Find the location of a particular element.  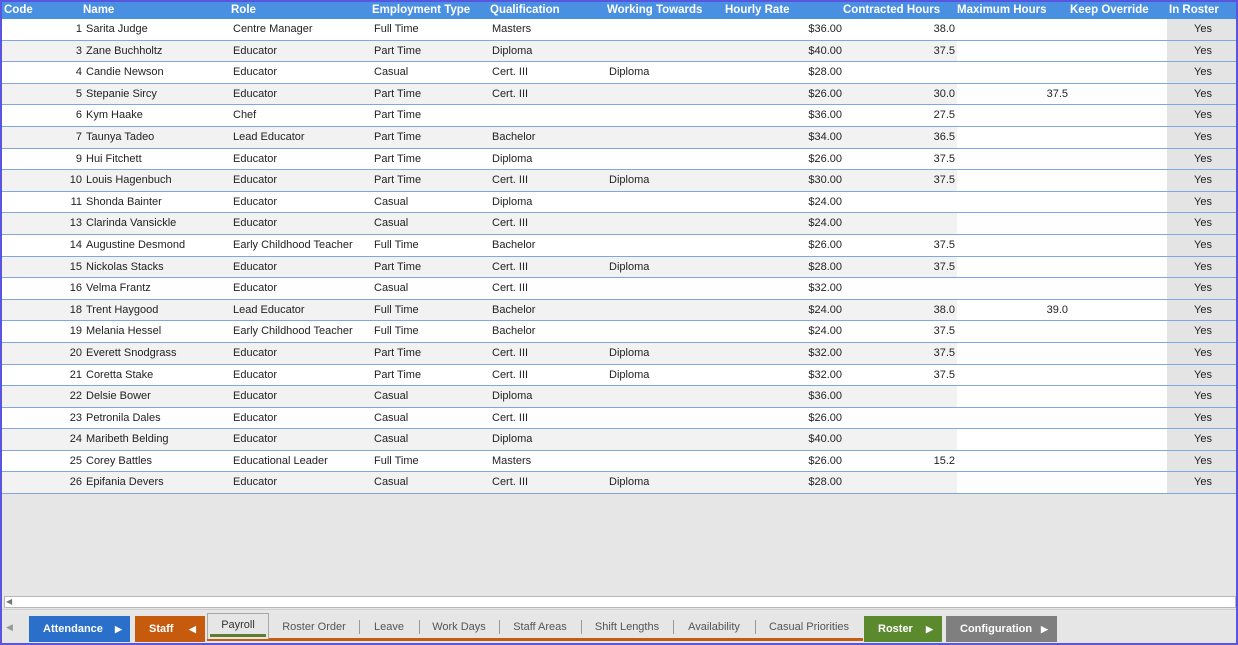

cell-name: Sarita Judge is located at coordinates (156, 29).